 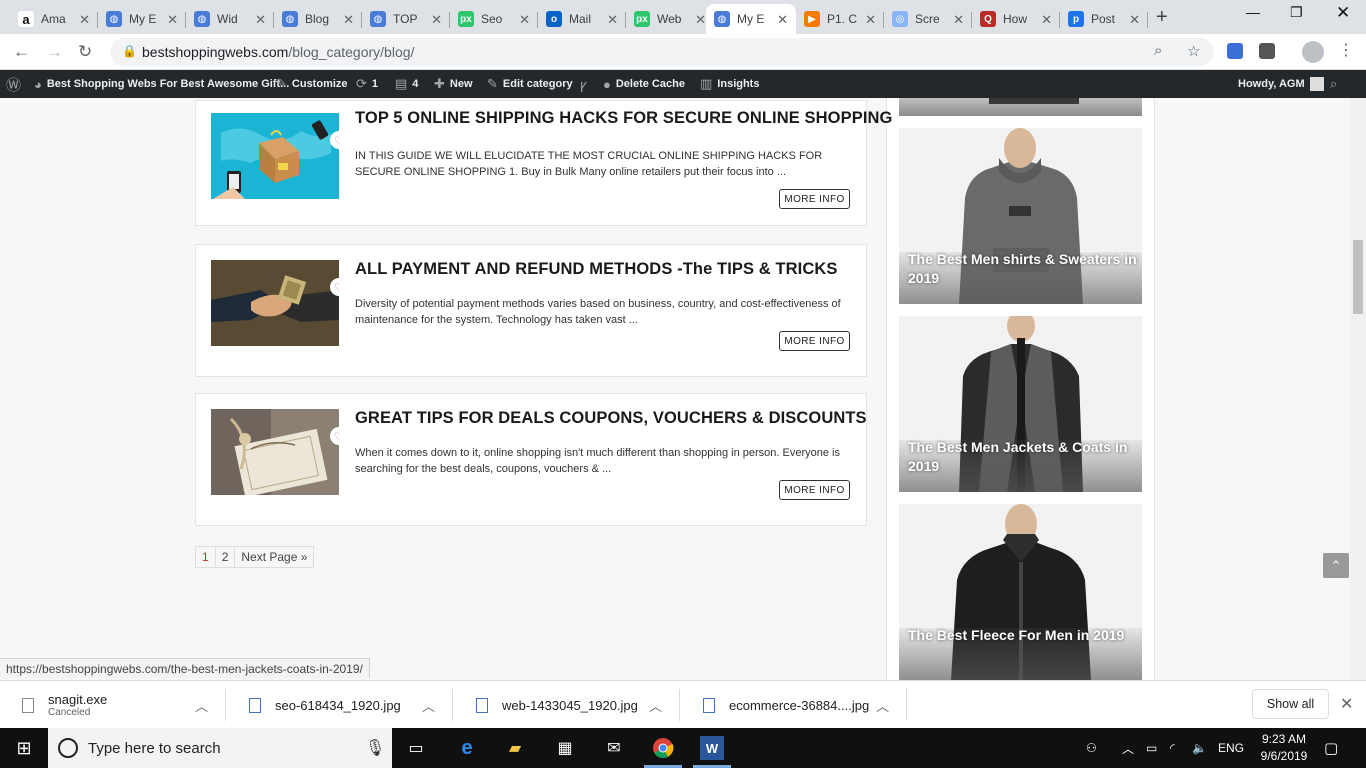 What do you see at coordinates (1023, 457) in the screenshot?
I see `sidebar-post-title: The Best Men Jackets & Coats in 2019` at bounding box center [1023, 457].